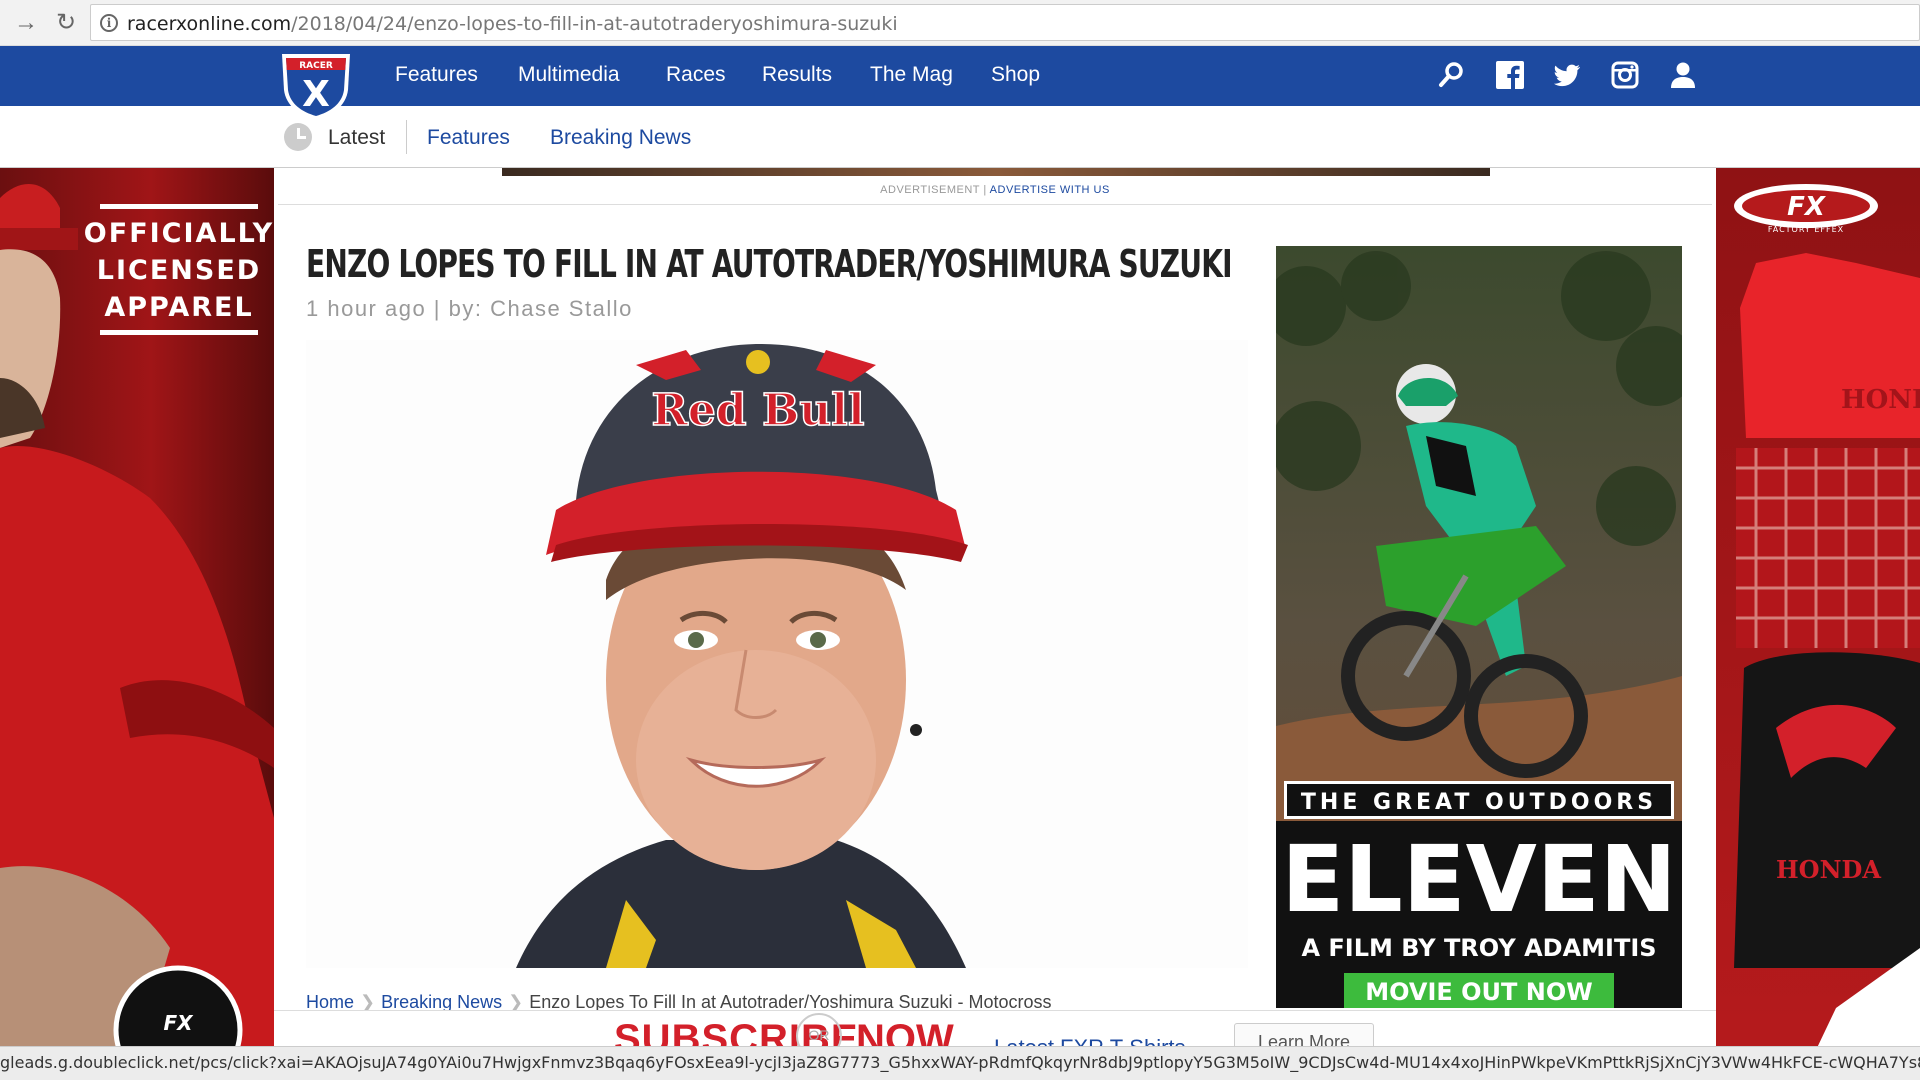 The image size is (1920, 1080). I want to click on article-byline: 1 hour ago | by: Chase Stallo, so click(469, 308).